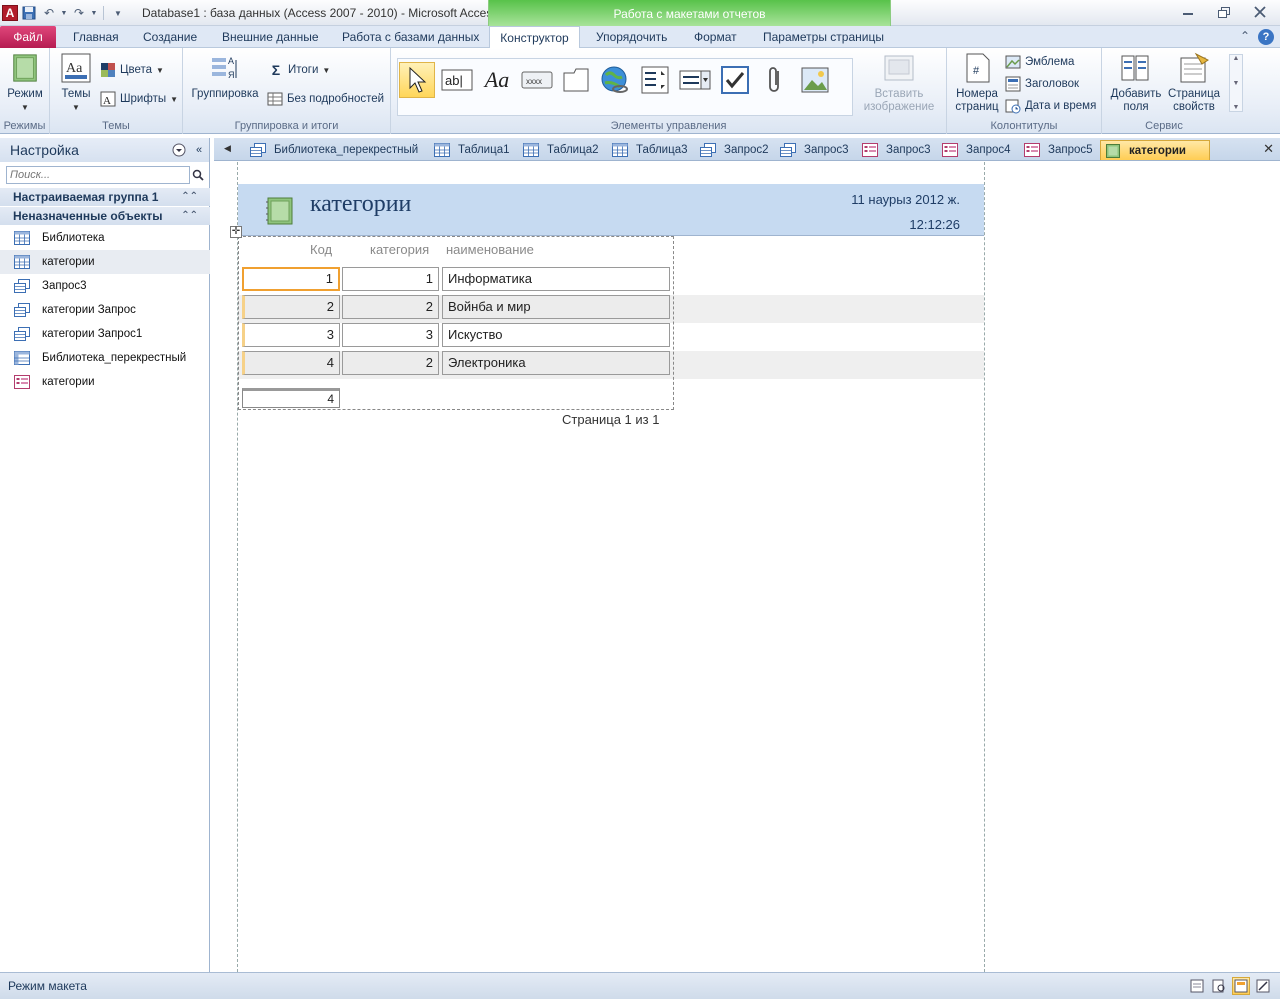 This screenshot has width=1280, height=999. Describe the element at coordinates (291, 398) in the screenshot. I see `record-count-total: 4` at that location.